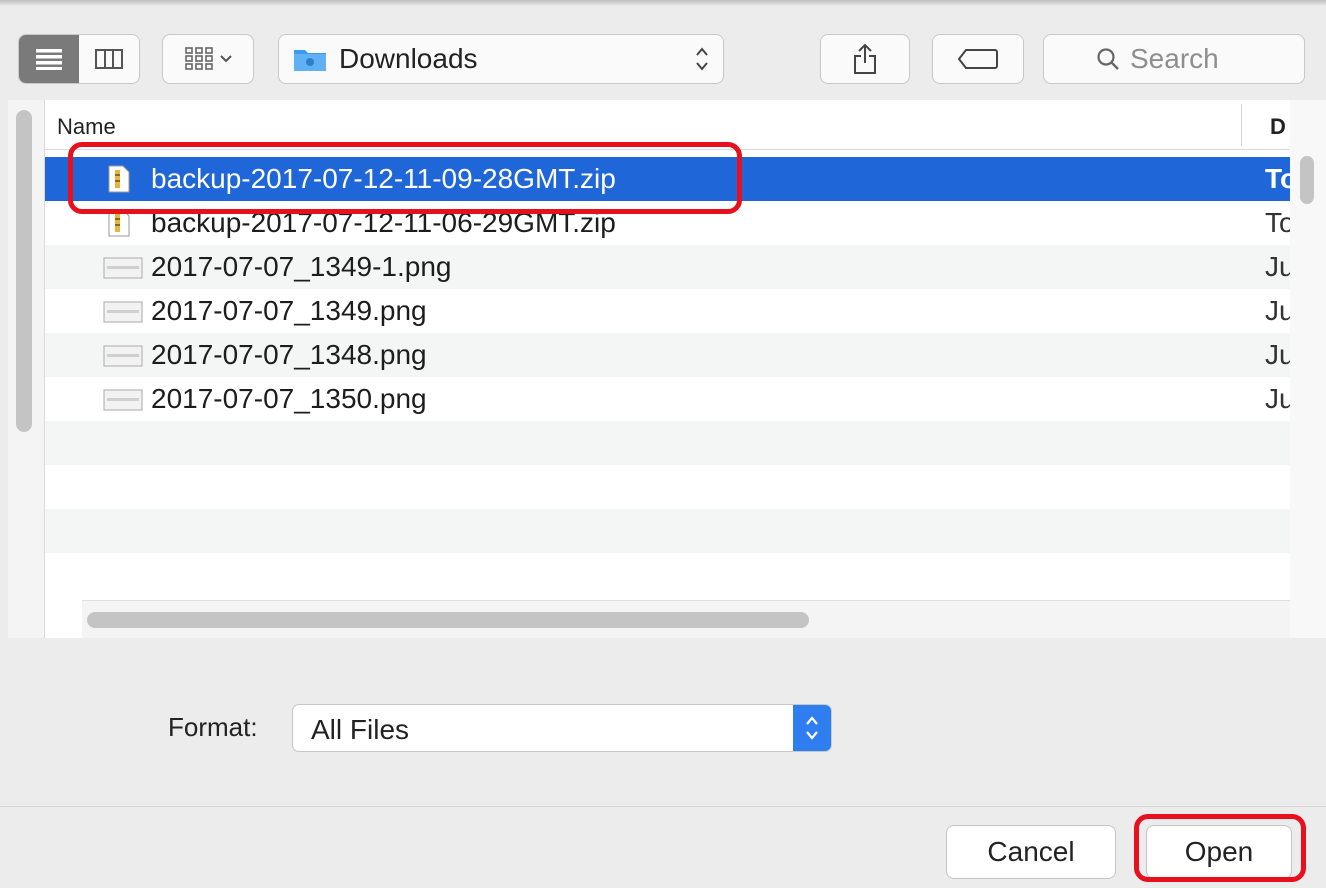 This screenshot has width=1326, height=888. I want to click on file-row: 2017-07-07_1349-1.png Ju, so click(667, 267).